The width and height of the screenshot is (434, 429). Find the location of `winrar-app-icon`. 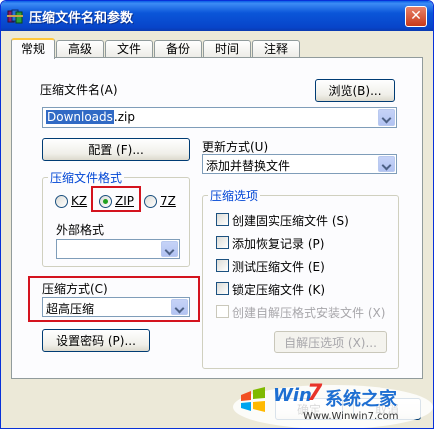

winrar-app-icon is located at coordinates (15, 16).